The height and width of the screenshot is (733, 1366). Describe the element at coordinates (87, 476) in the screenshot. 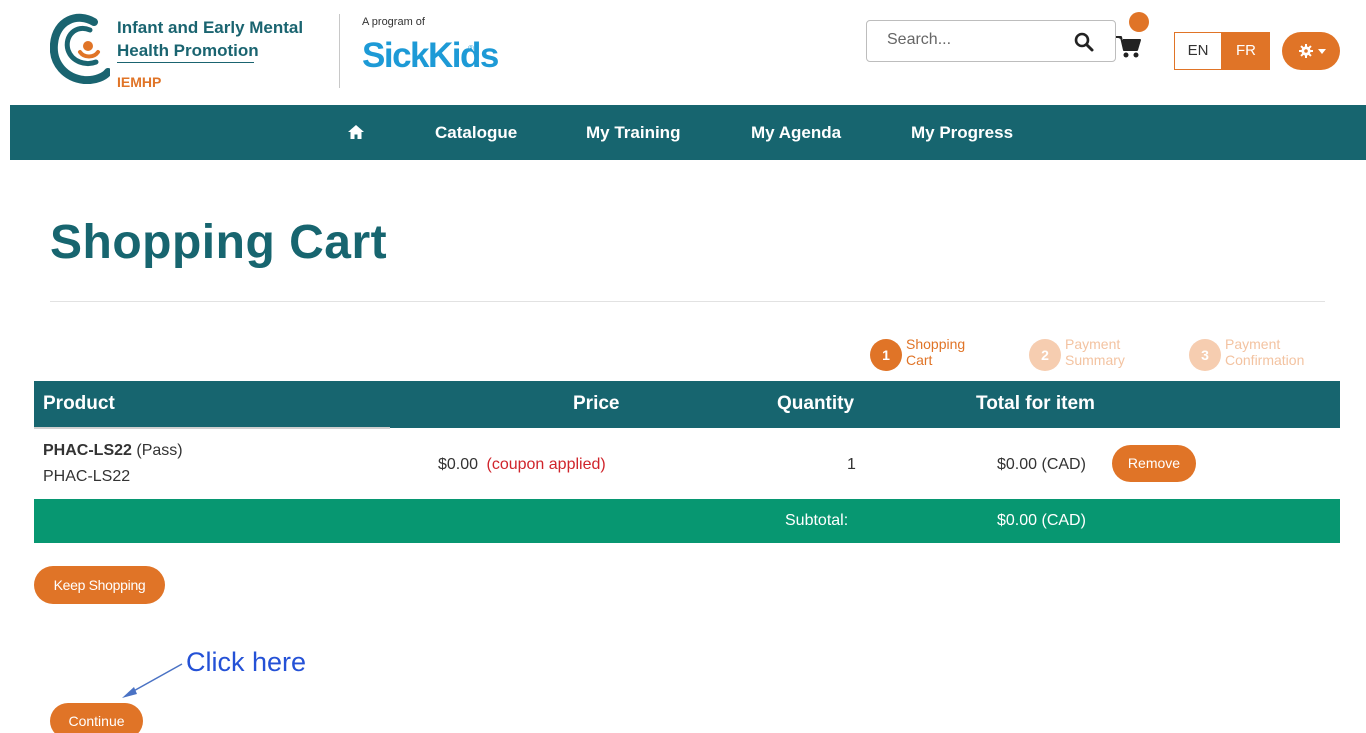

I see `product-sku: PHAC-LS22` at that location.